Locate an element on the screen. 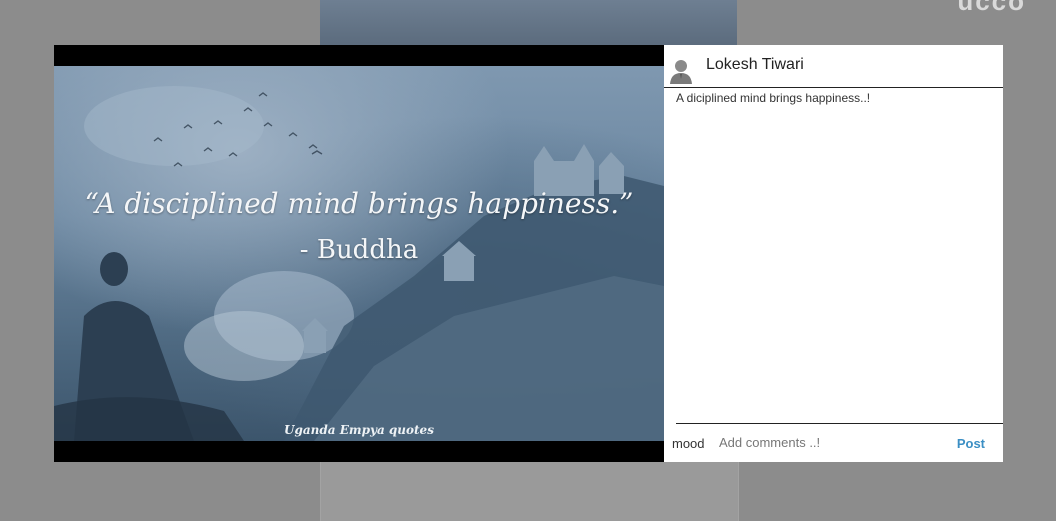 This screenshot has width=1056, height=521. background-post-image is located at coordinates (528, 23).